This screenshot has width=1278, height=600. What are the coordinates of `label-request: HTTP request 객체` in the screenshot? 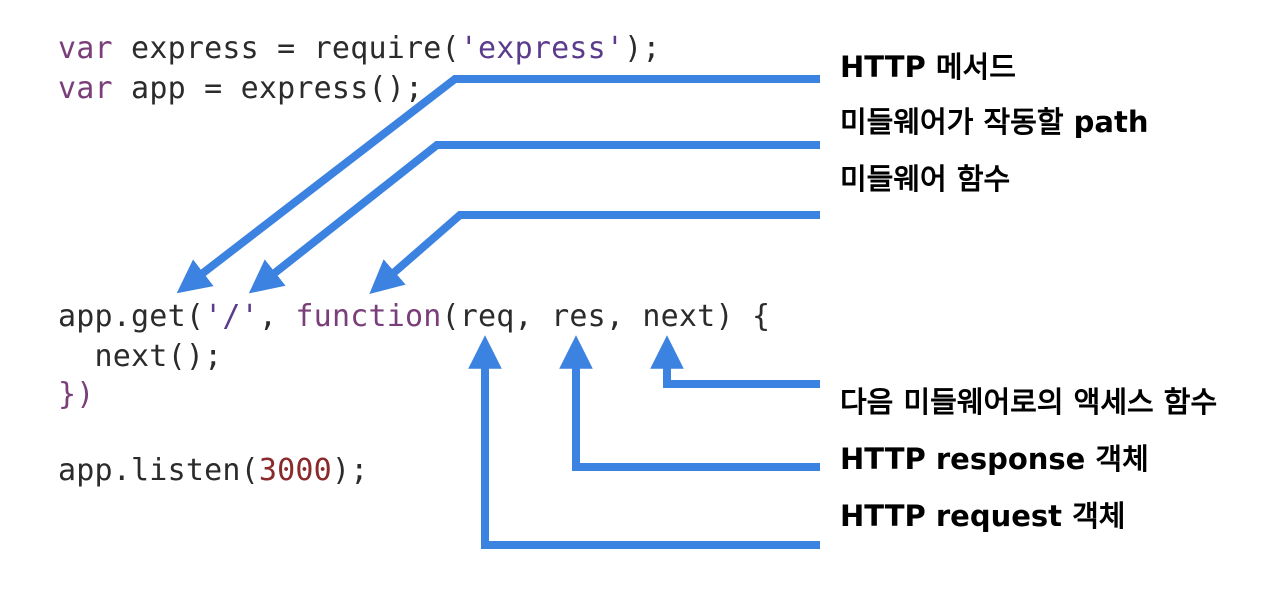 It's located at (983, 516).